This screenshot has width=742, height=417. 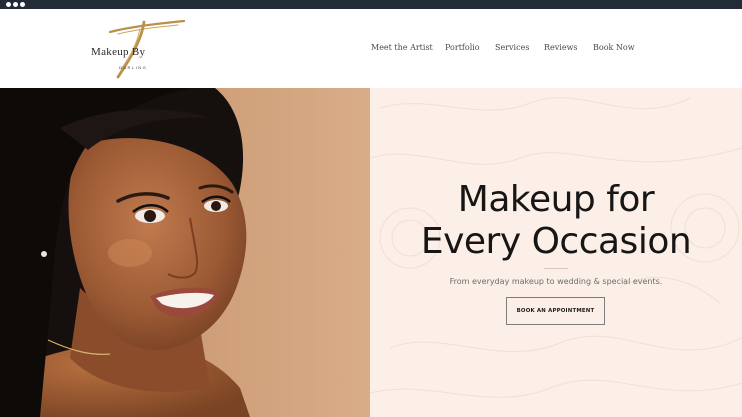 I want to click on nav-link-meet-the-artist: Meet the Artist, so click(x=402, y=47).